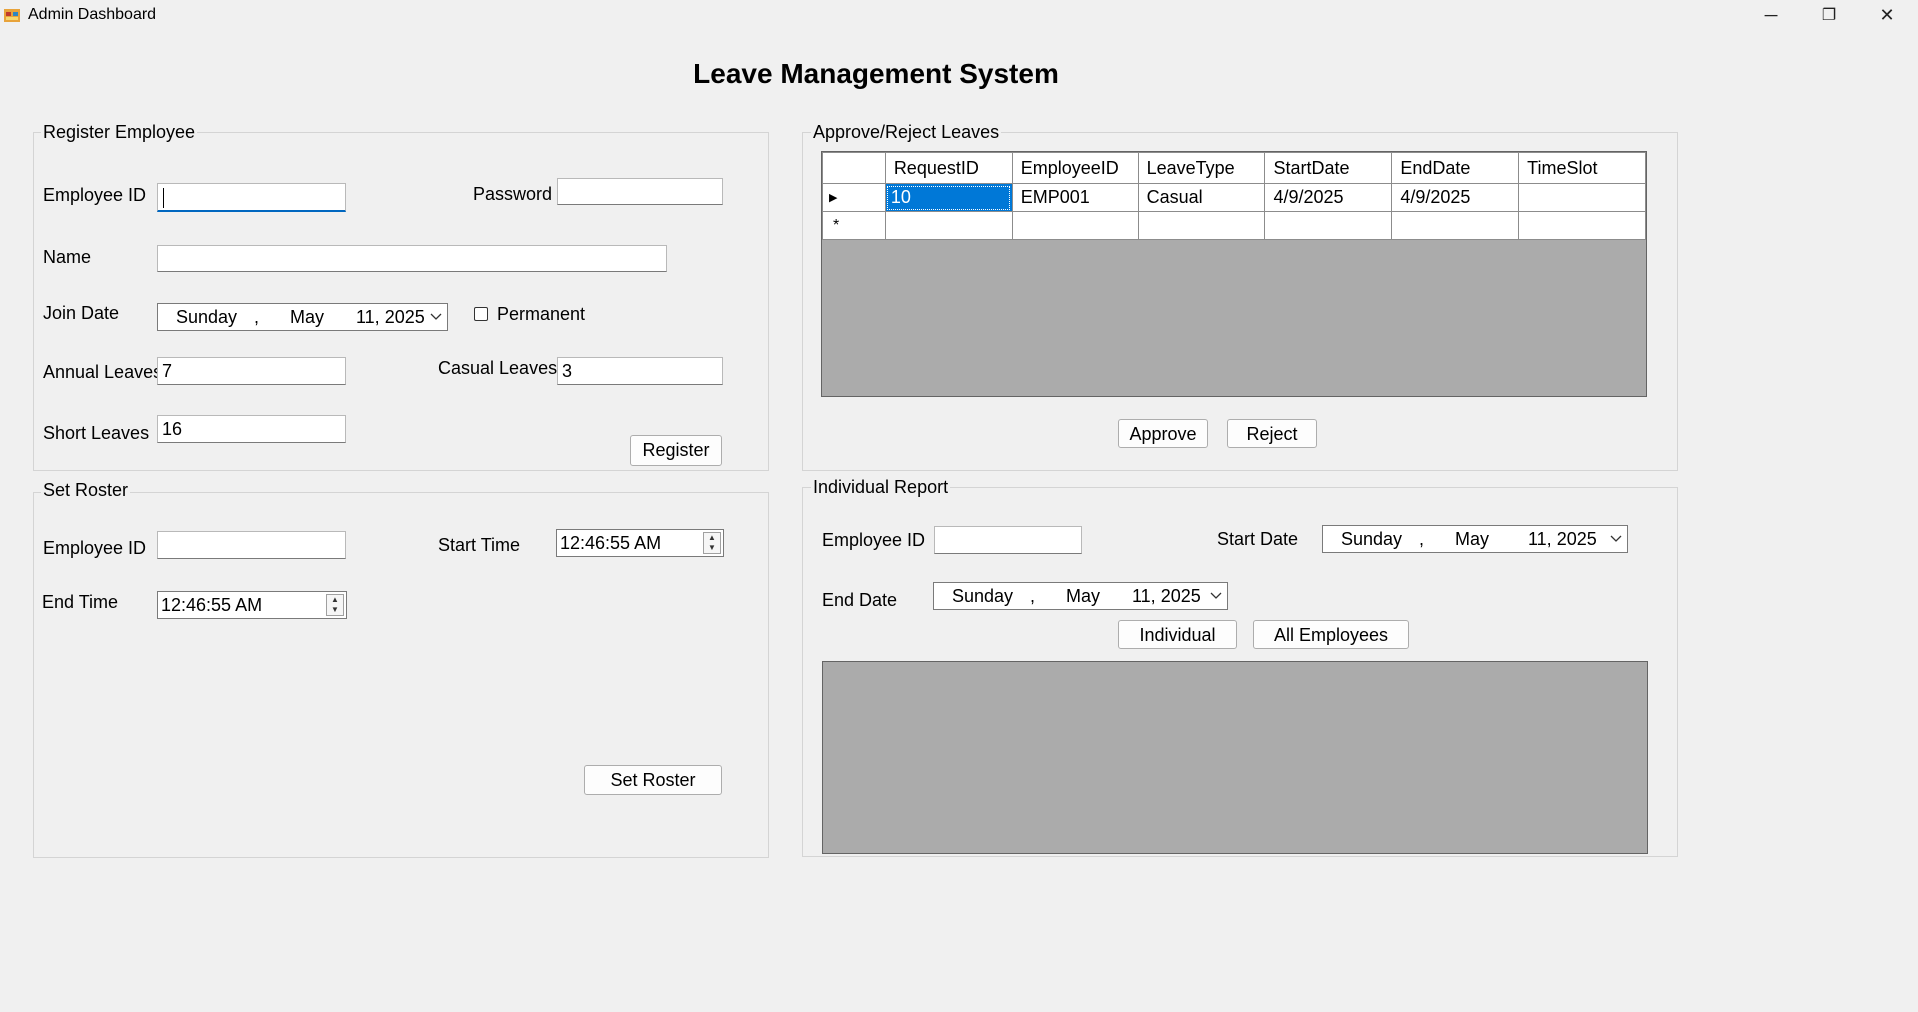  What do you see at coordinates (854, 225) in the screenshot?
I see `new-row-marker-icon: *` at bounding box center [854, 225].